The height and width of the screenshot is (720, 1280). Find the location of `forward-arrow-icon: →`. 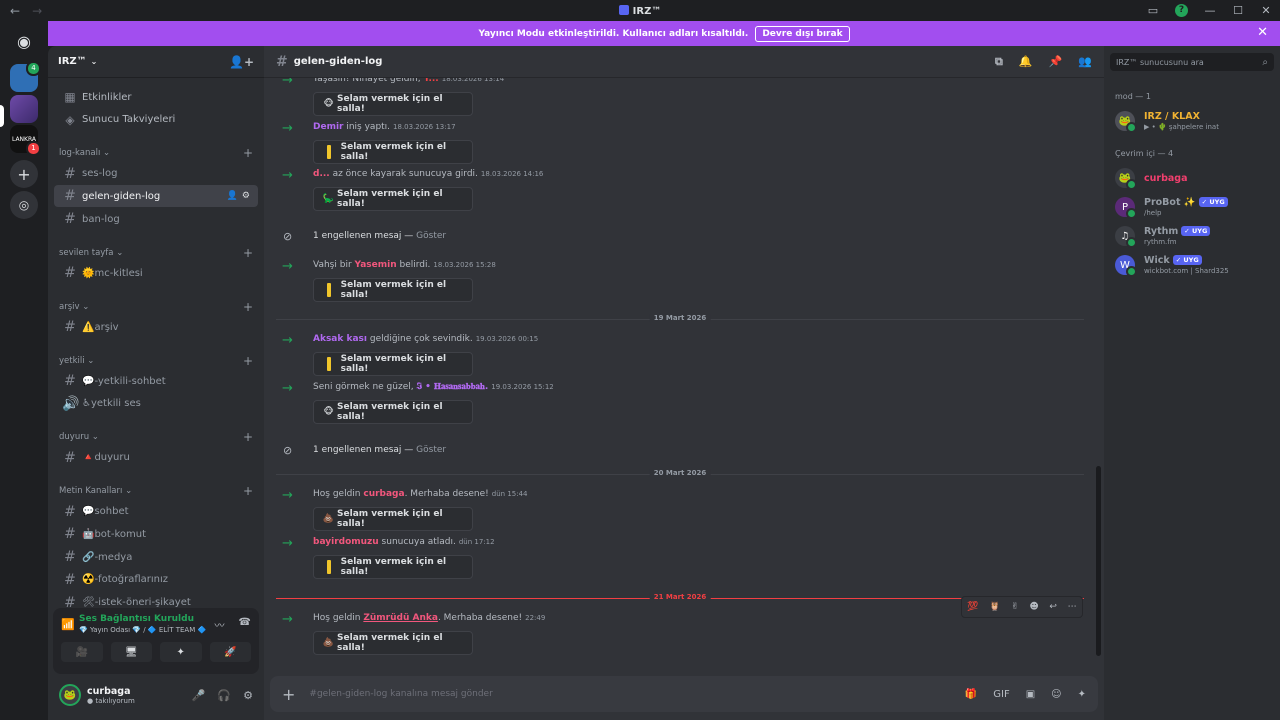

forward-arrow-icon: → is located at coordinates (37, 11).